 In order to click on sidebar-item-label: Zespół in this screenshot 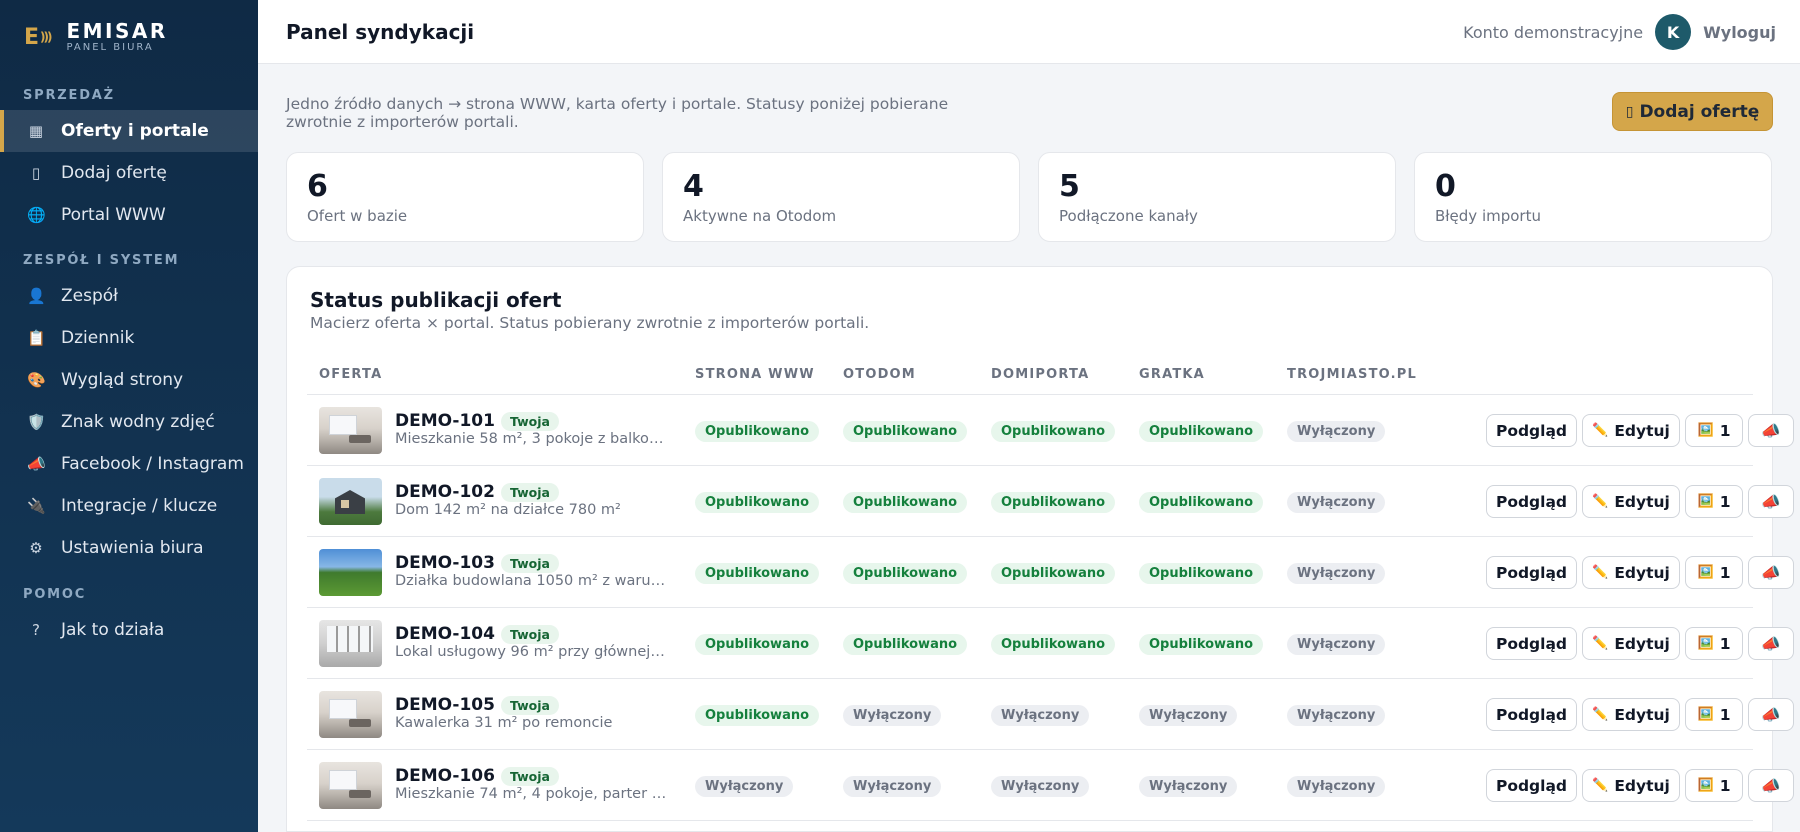, I will do `click(89, 296)`.